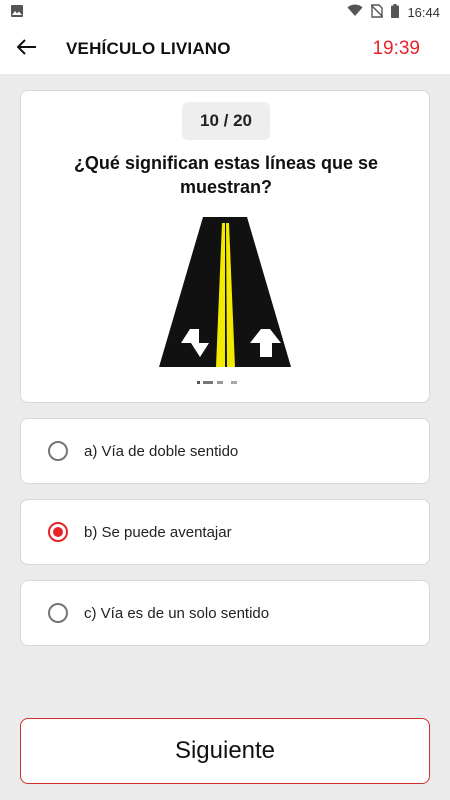  What do you see at coordinates (58, 532) in the screenshot?
I see `radio-button-b` at bounding box center [58, 532].